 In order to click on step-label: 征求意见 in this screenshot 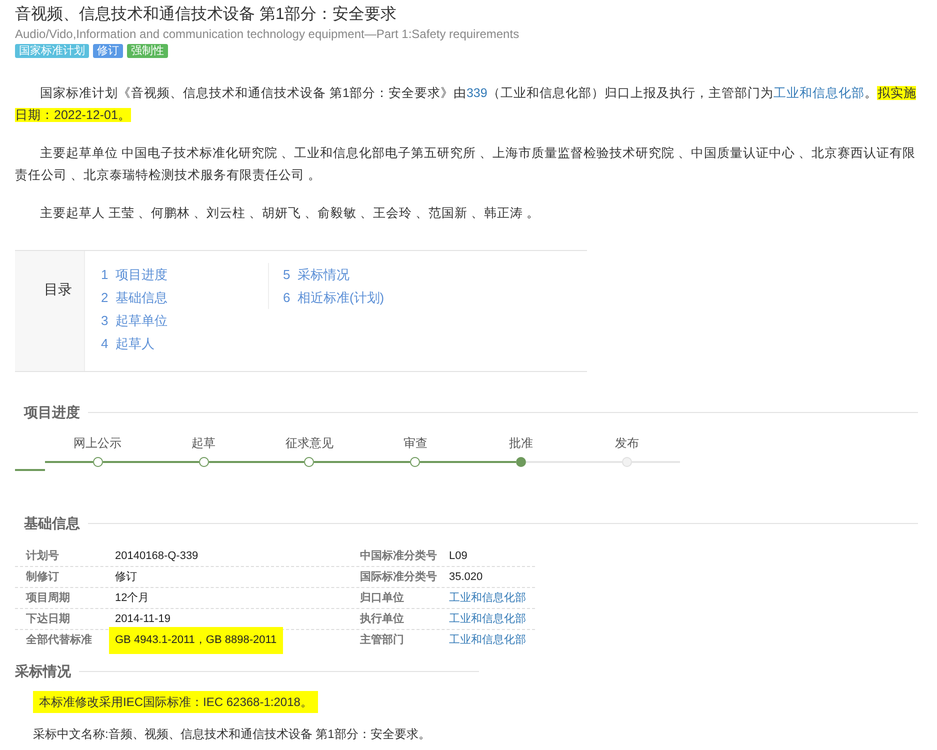, I will do `click(309, 443)`.